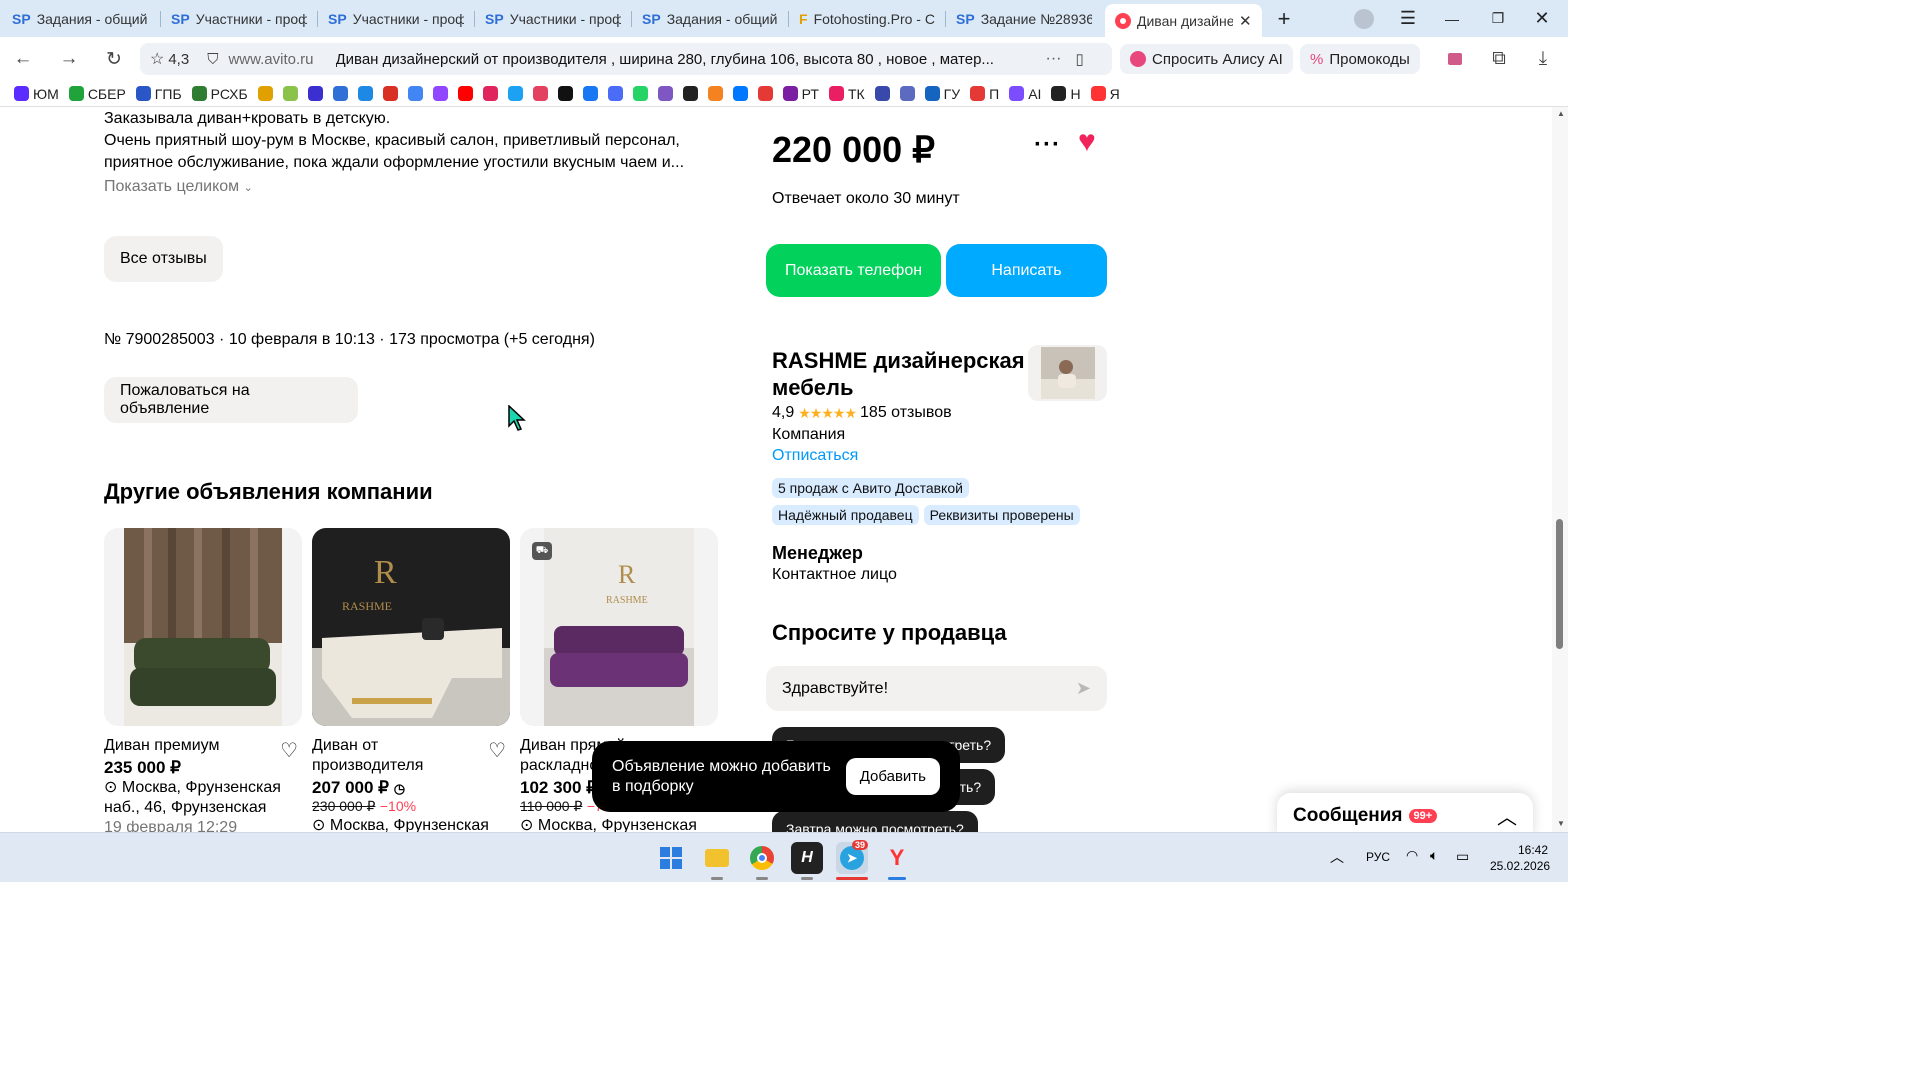  I want to click on wifi-icon: ◠, so click(1412, 855).